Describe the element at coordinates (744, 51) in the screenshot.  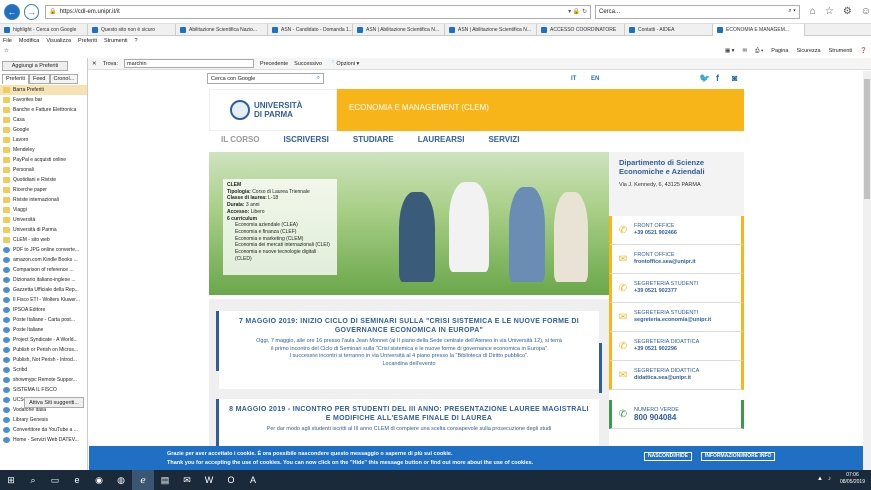
I see `mail-icon: ✉` at that location.